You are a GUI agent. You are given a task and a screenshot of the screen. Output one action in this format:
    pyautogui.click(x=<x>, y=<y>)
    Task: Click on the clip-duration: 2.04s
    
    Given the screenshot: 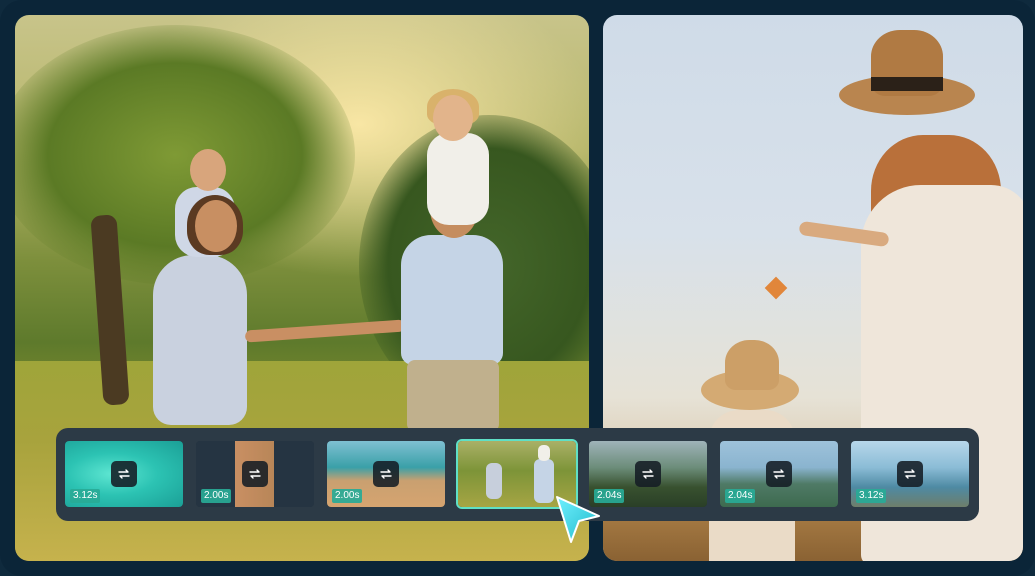 What is the action you would take?
    pyautogui.click(x=740, y=496)
    